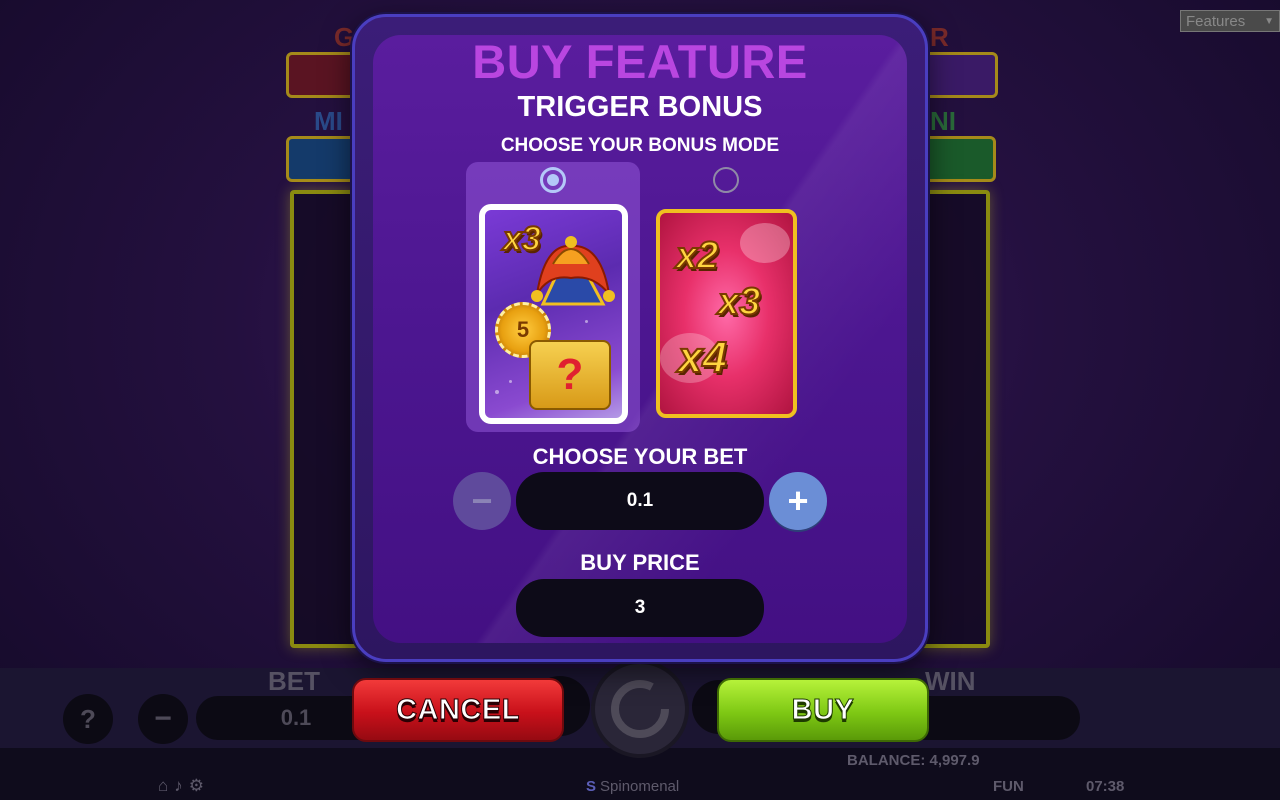 This screenshot has width=1280, height=800. I want to click on modal-bet-value: 0.1, so click(640, 500).